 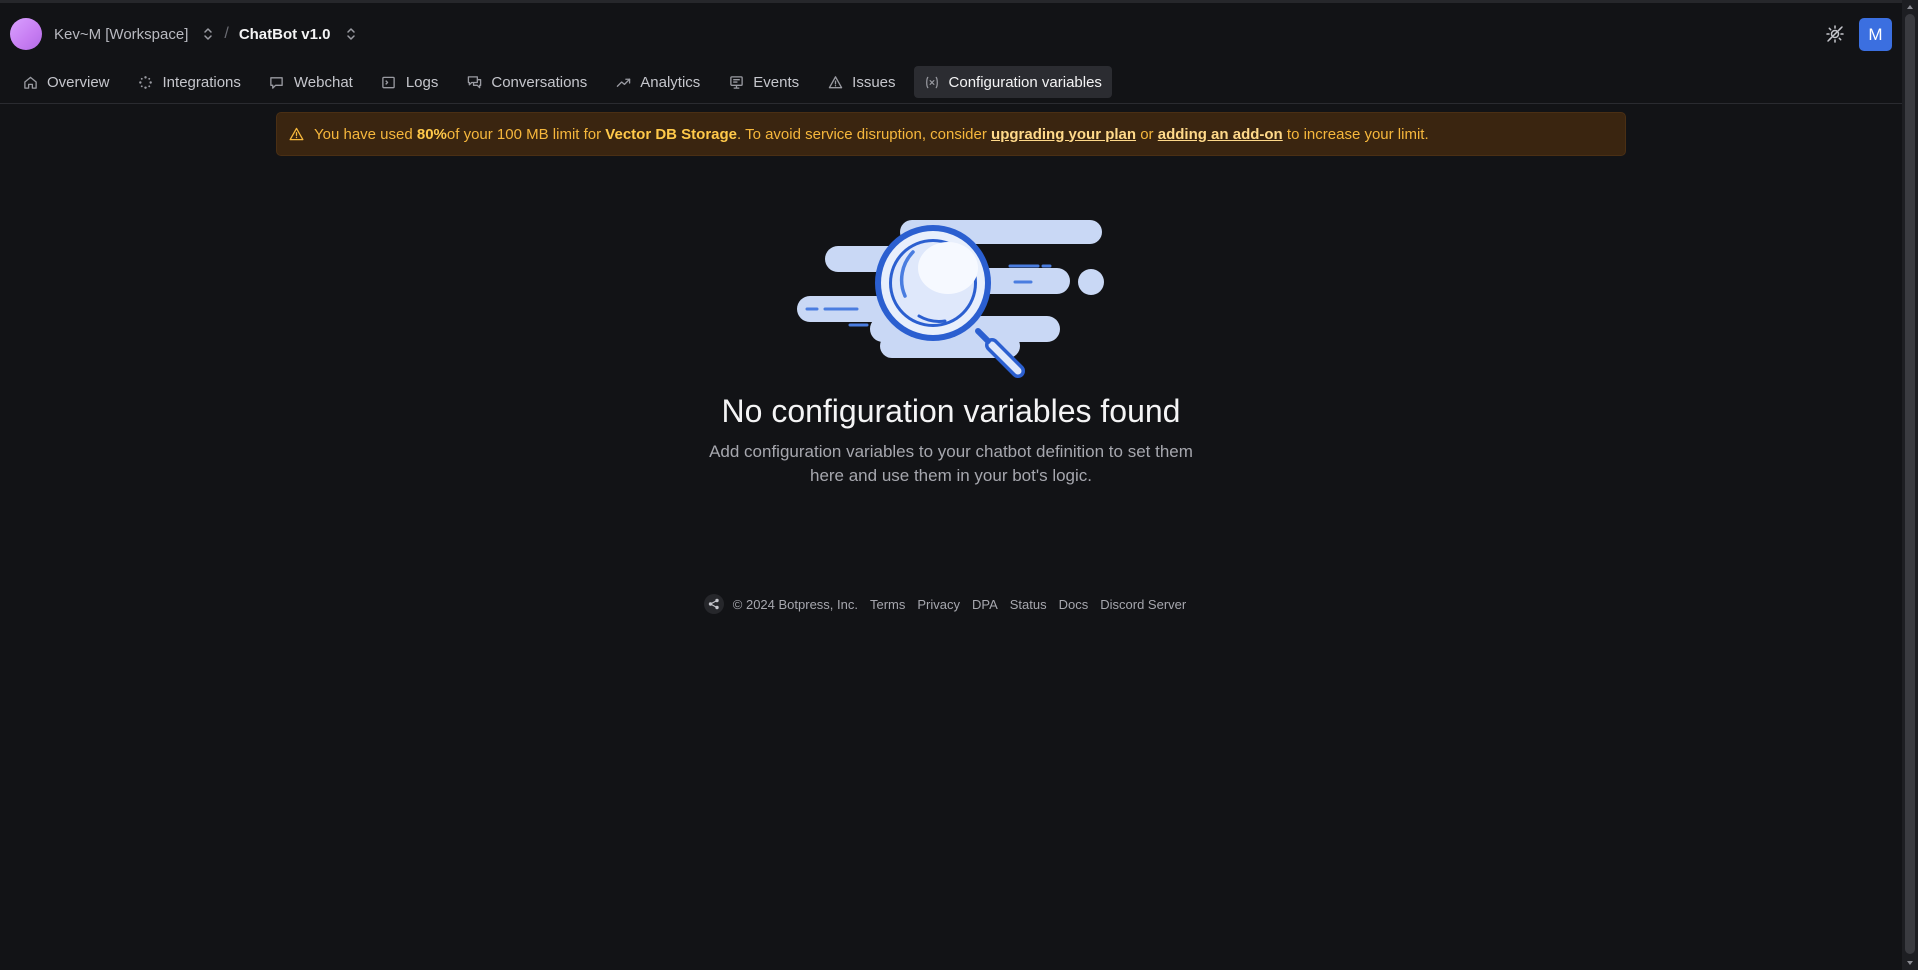 I want to click on chat-bubble-icon, so click(x=277, y=82).